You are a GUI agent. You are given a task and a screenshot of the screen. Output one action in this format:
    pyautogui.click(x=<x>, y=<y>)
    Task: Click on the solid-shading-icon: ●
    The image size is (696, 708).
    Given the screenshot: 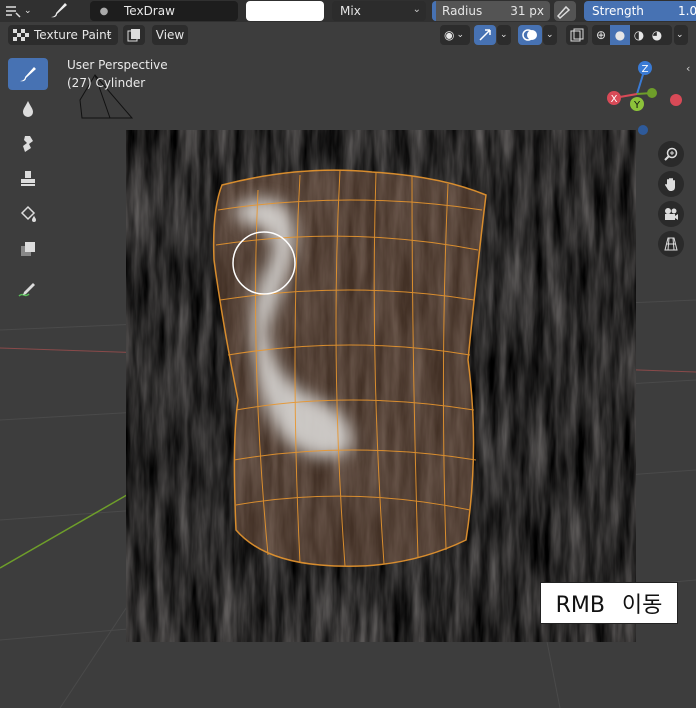 What is the action you would take?
    pyautogui.click(x=620, y=35)
    